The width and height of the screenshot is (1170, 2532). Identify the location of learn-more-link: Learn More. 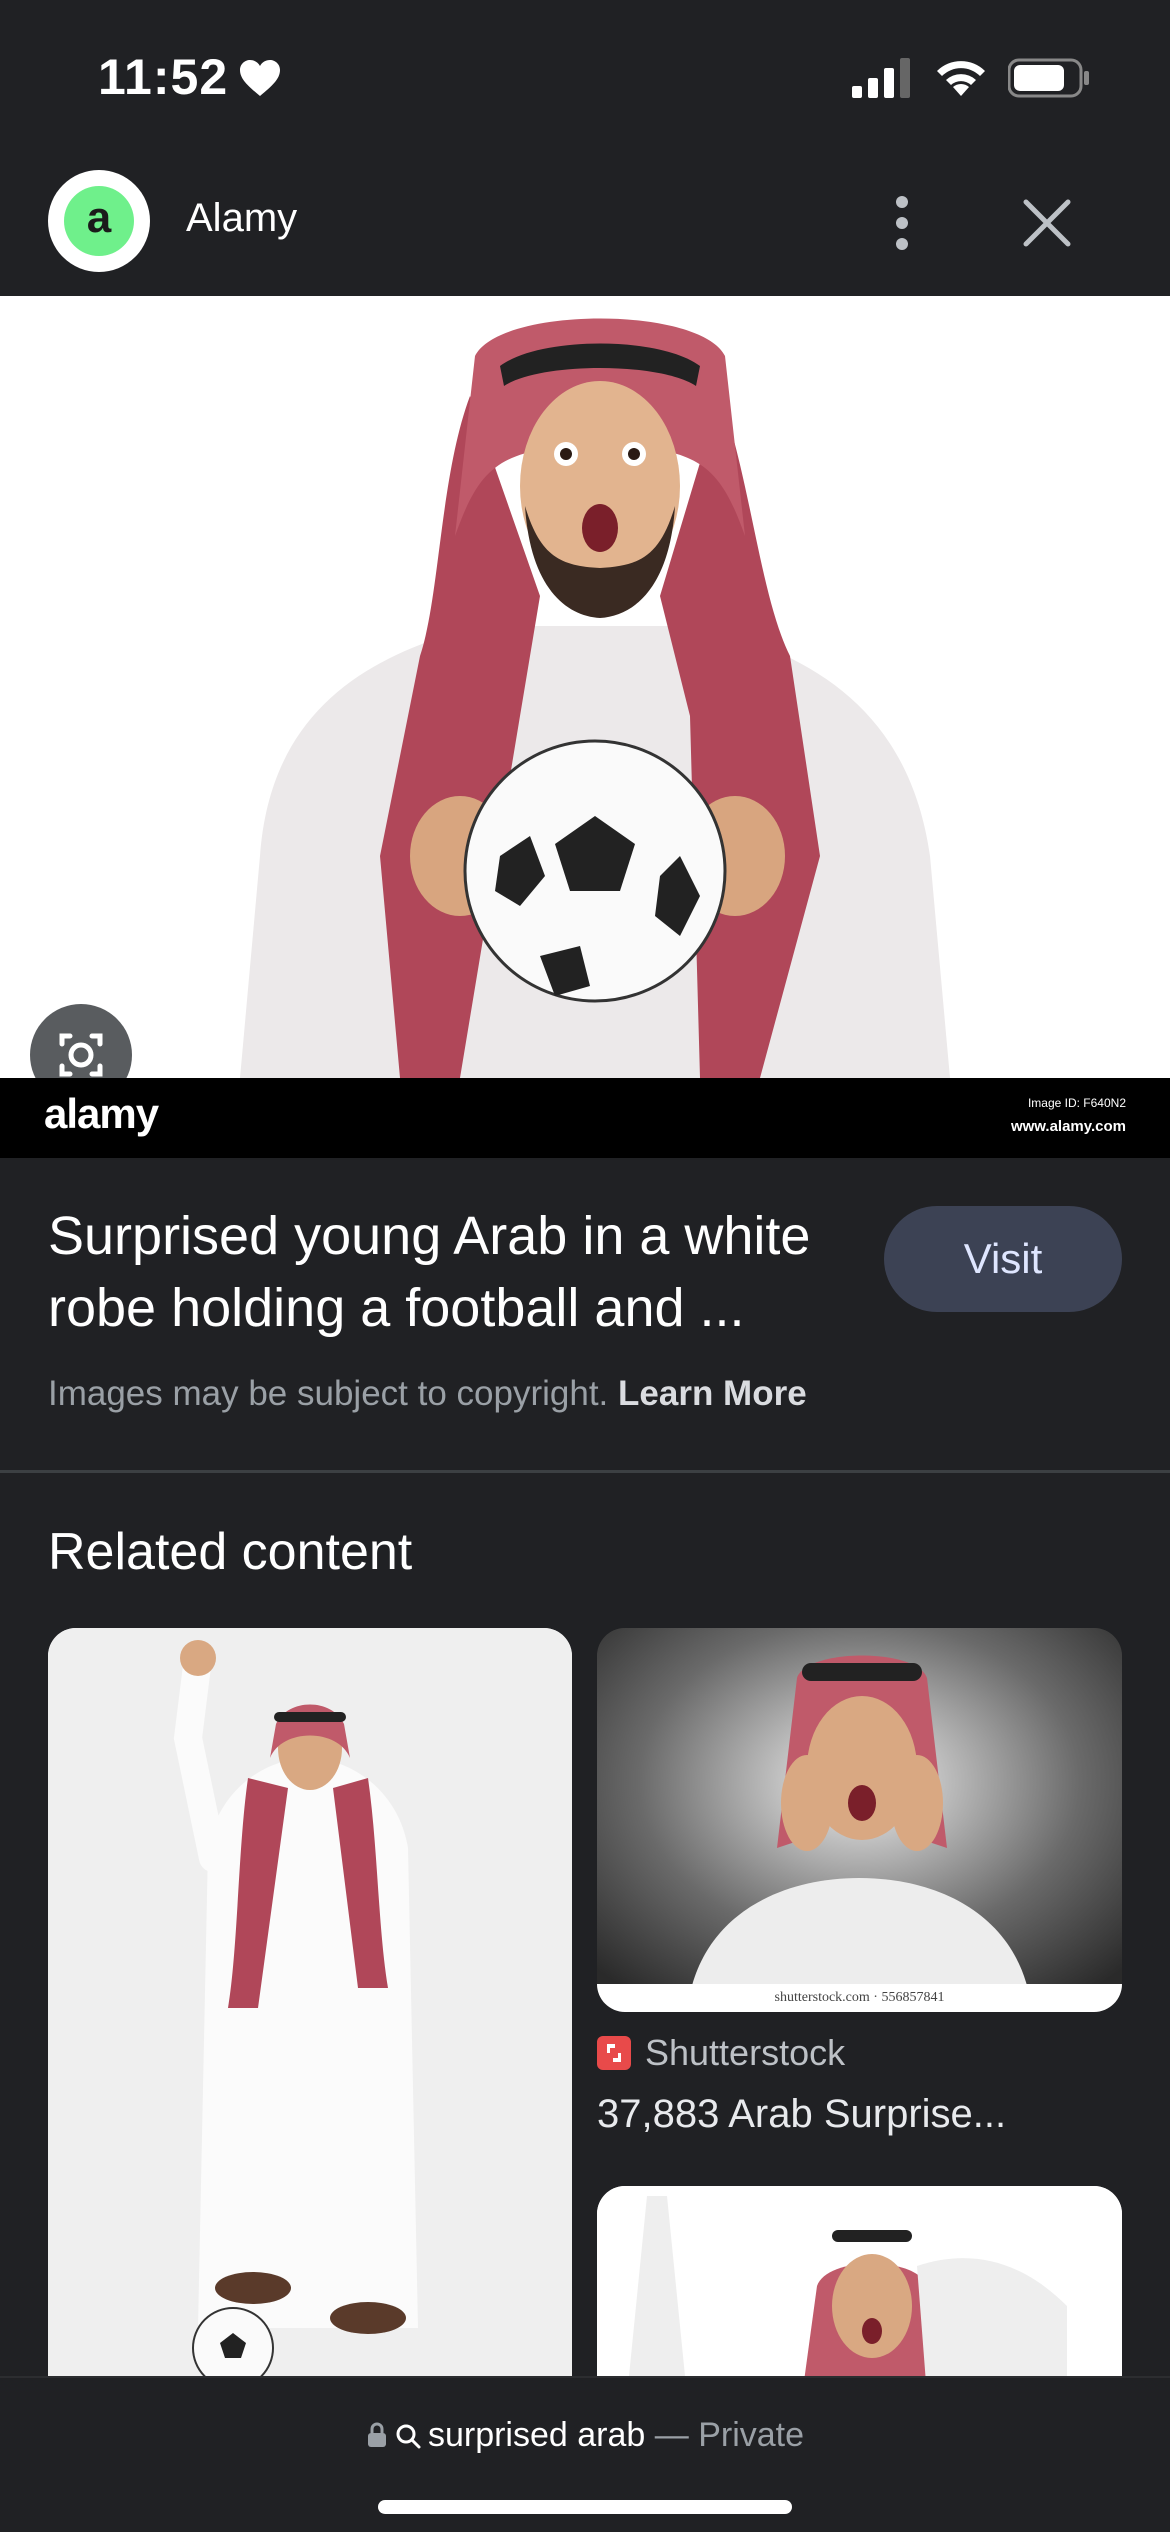
(712, 1393).